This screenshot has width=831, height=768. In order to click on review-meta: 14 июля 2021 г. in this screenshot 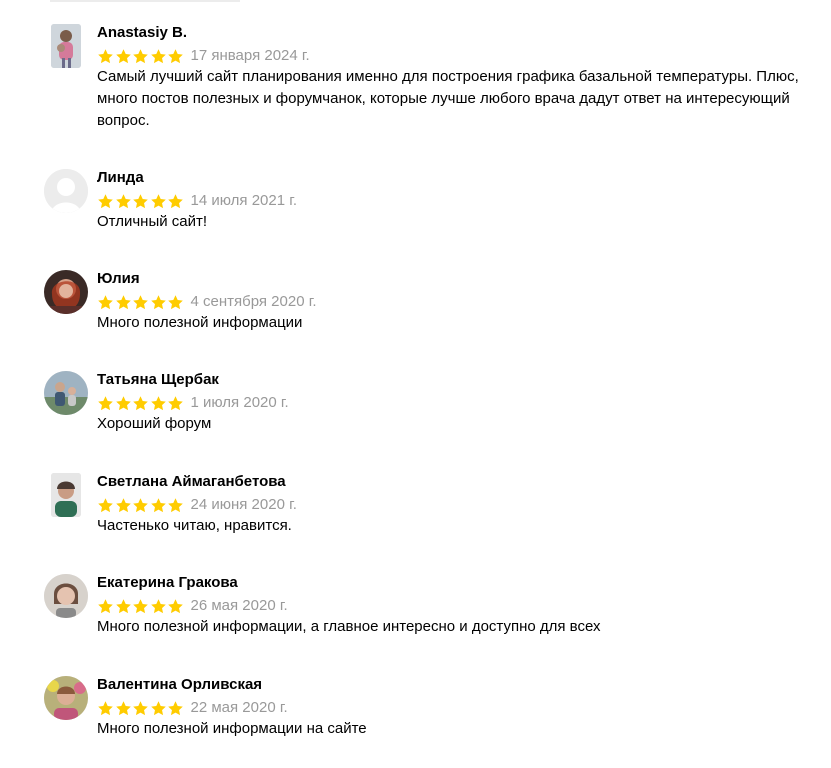, I will do `click(197, 201)`.